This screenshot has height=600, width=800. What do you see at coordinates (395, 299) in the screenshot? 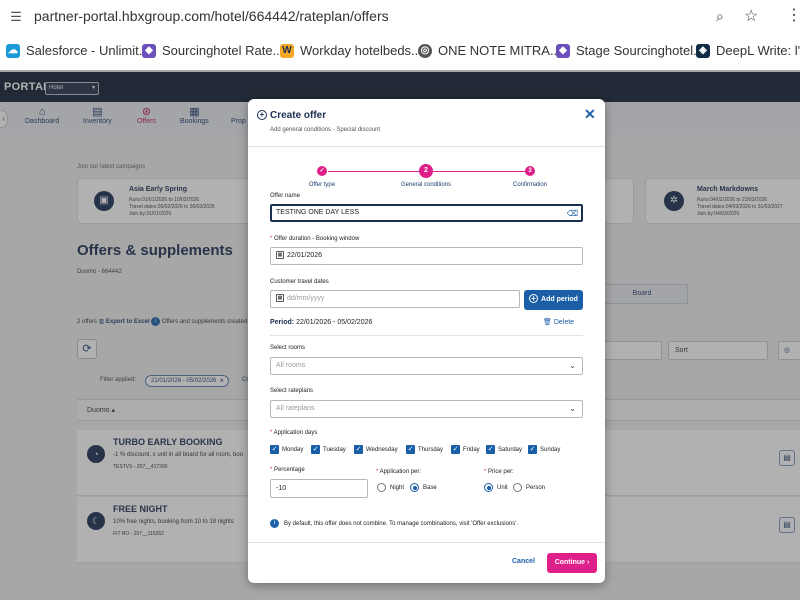
I see `travel-dates-input: ▦ dd/mm/yyyy` at bounding box center [395, 299].